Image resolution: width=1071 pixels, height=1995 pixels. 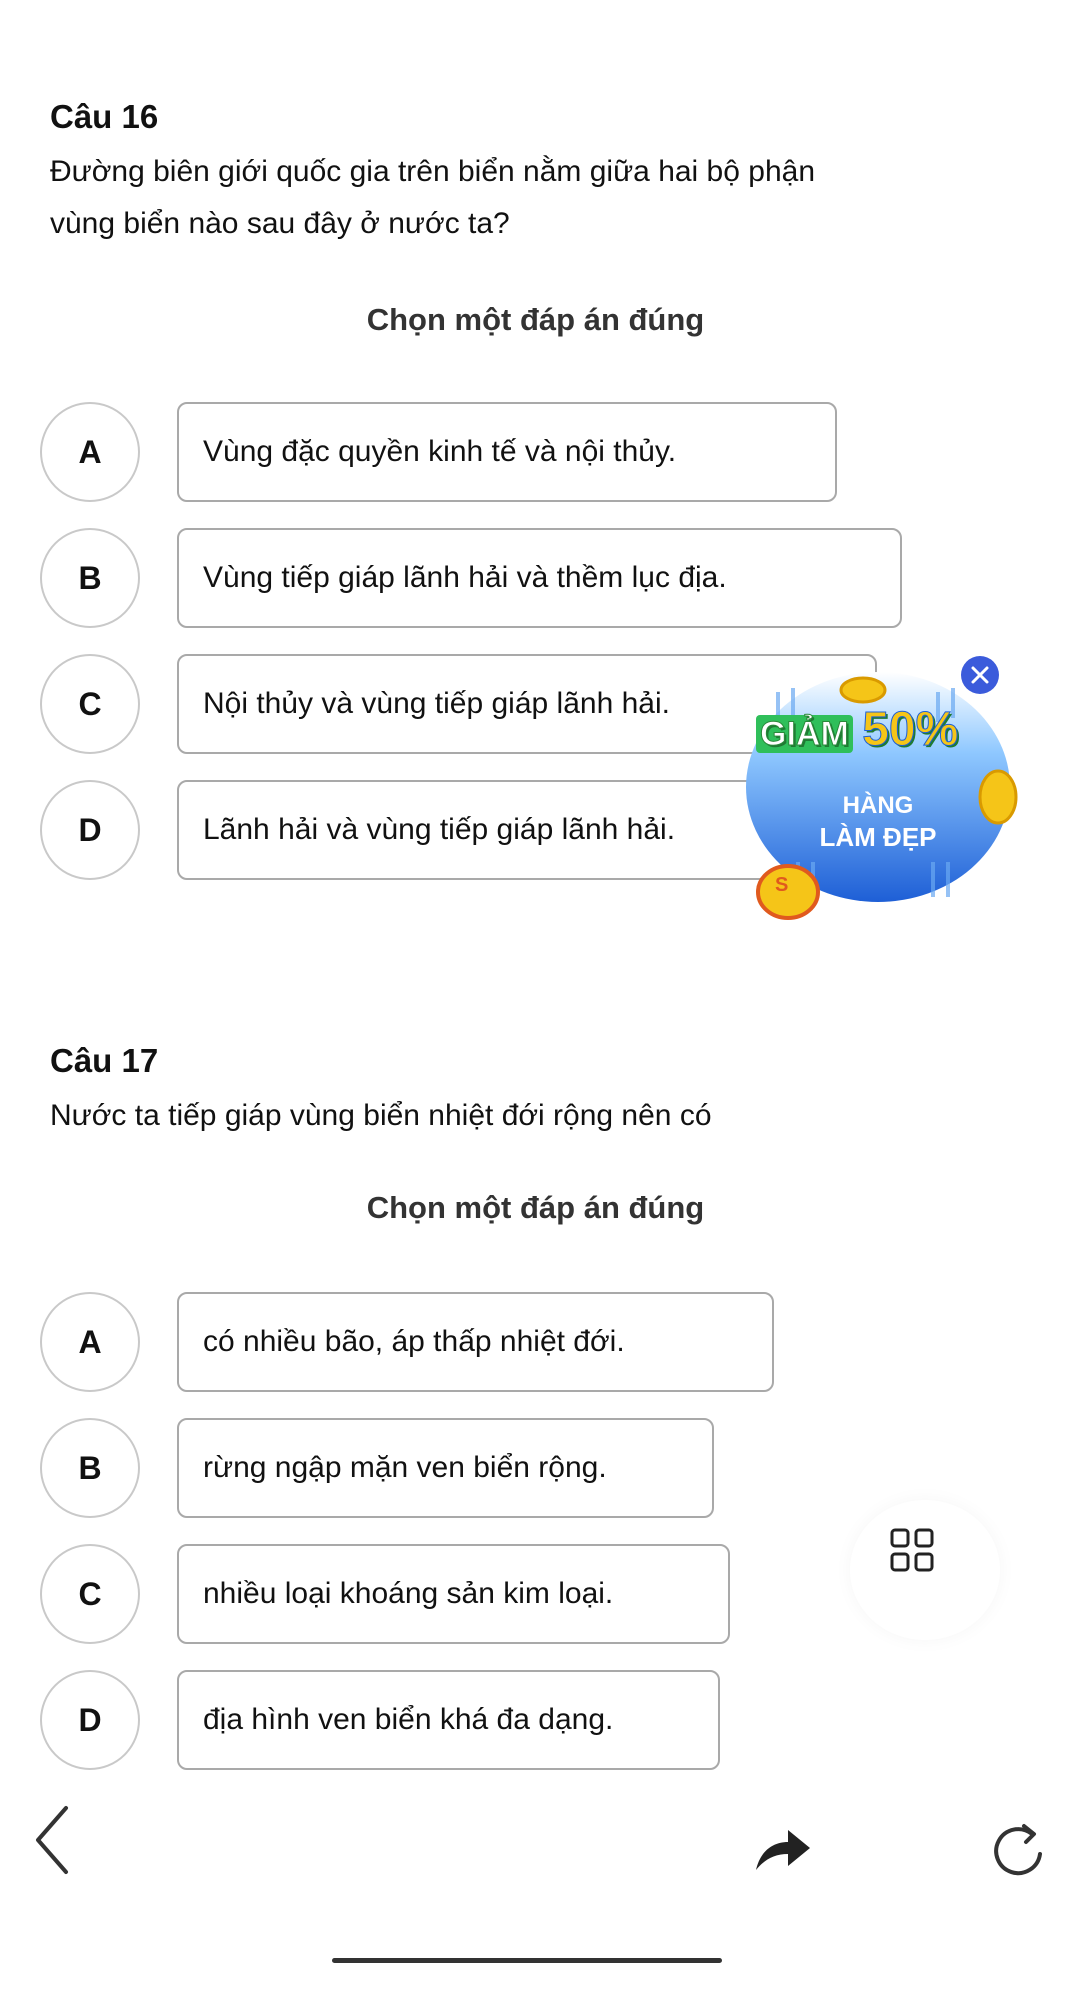 What do you see at coordinates (878, 805) in the screenshot?
I see `ad-line-1: HÀNG` at bounding box center [878, 805].